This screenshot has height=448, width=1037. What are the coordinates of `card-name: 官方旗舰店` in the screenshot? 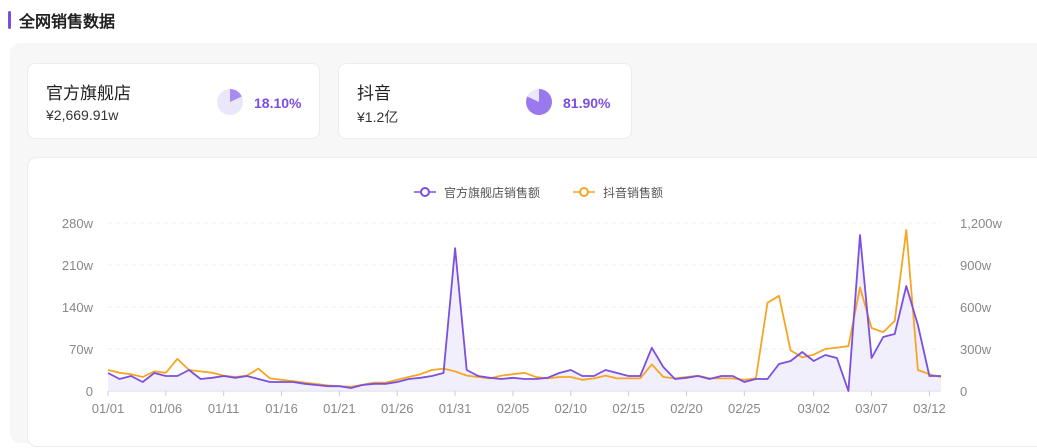 It's located at (88, 93).